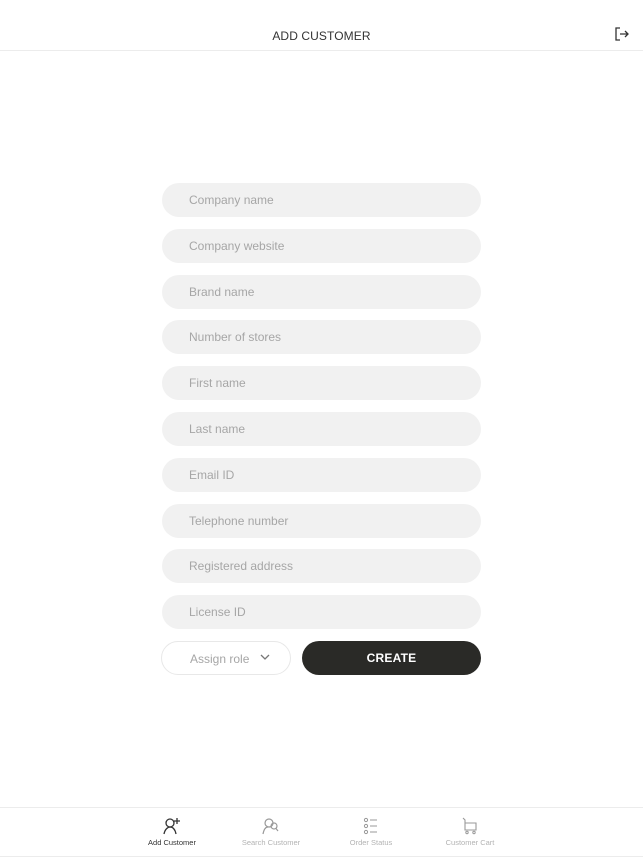 Image resolution: width=643 pixels, height=858 pixels. I want to click on cart-icon, so click(469, 826).